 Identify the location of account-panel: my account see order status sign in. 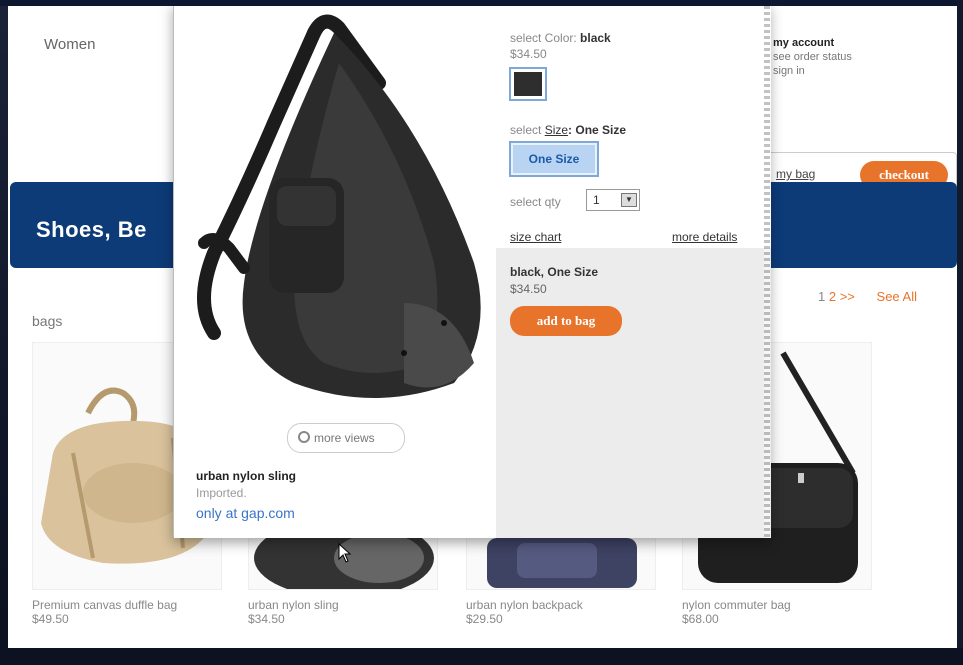
(812, 57).